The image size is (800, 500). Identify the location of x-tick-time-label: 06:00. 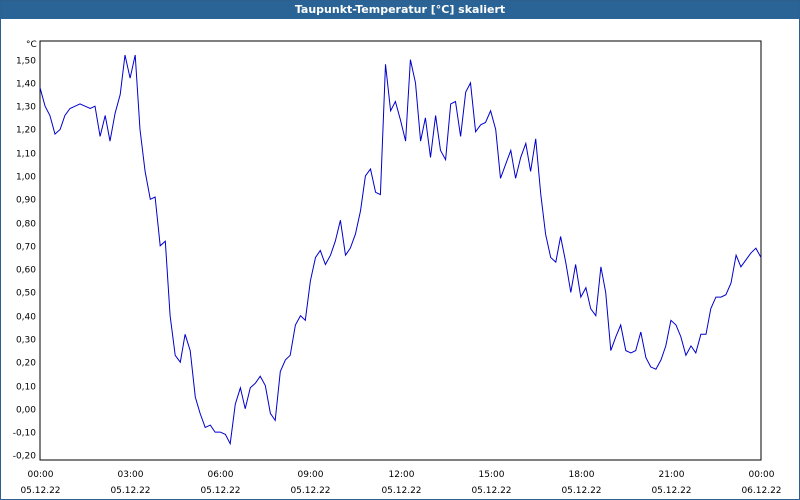
(221, 475).